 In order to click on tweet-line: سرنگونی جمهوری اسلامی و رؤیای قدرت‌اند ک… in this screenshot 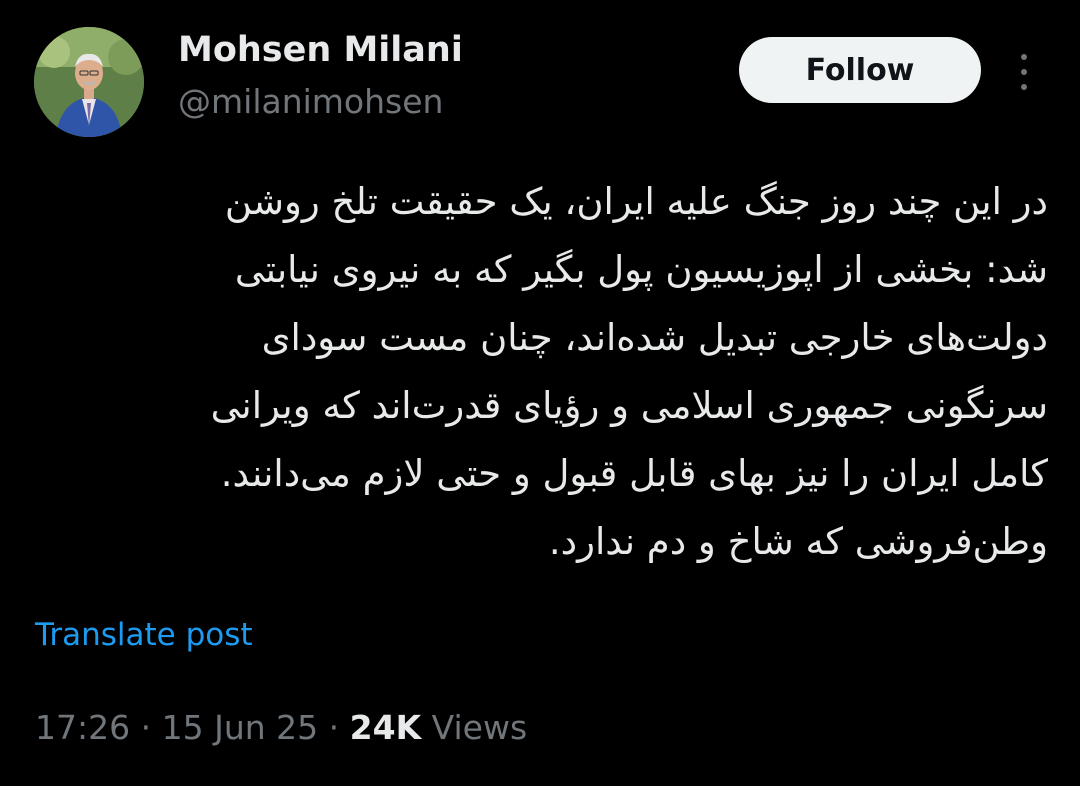, I will do `click(629, 405)`.